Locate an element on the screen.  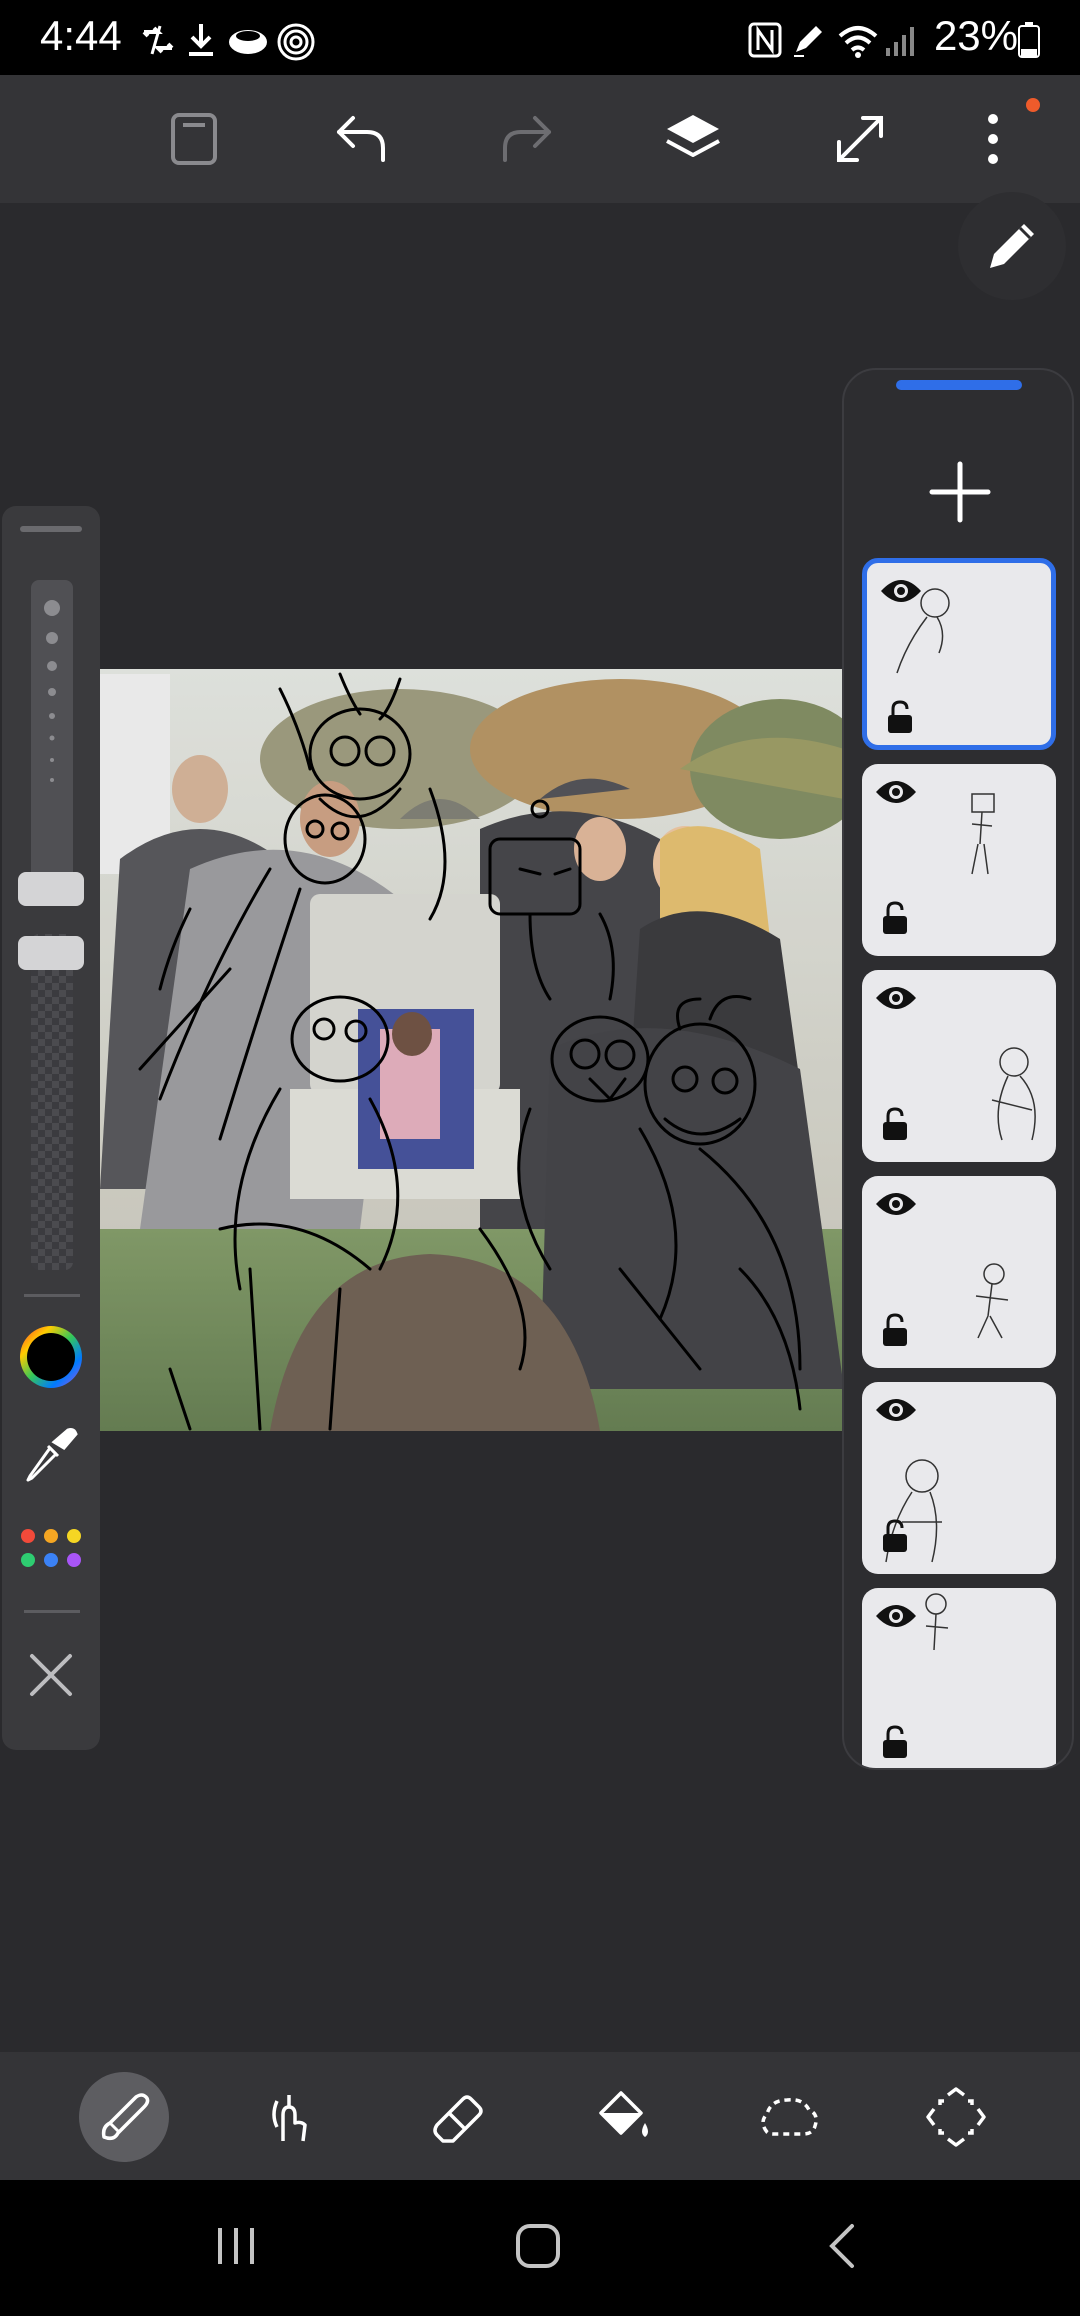
download-icon is located at coordinates (201, 40).